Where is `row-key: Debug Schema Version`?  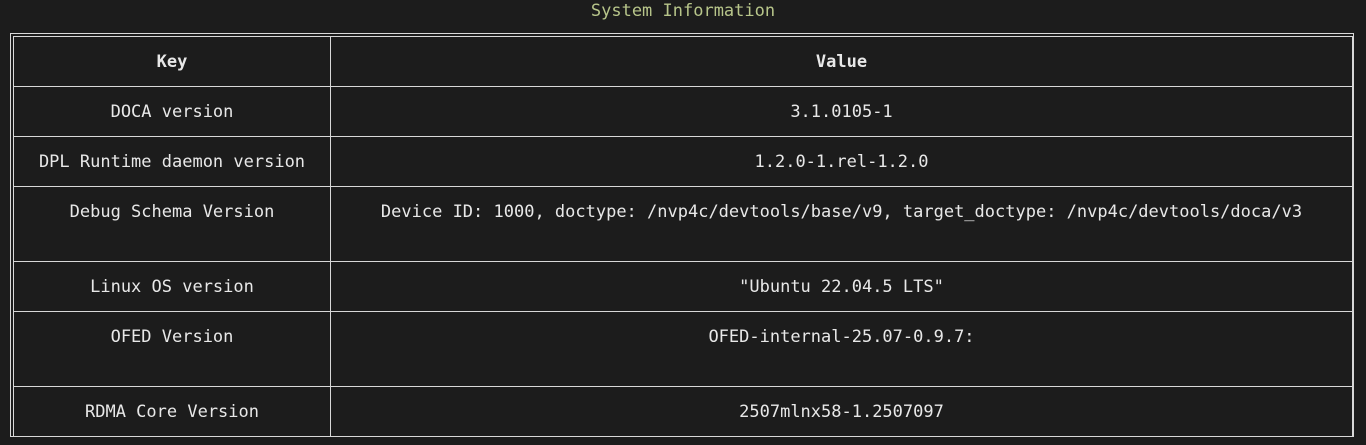
row-key: Debug Schema Version is located at coordinates (172, 224).